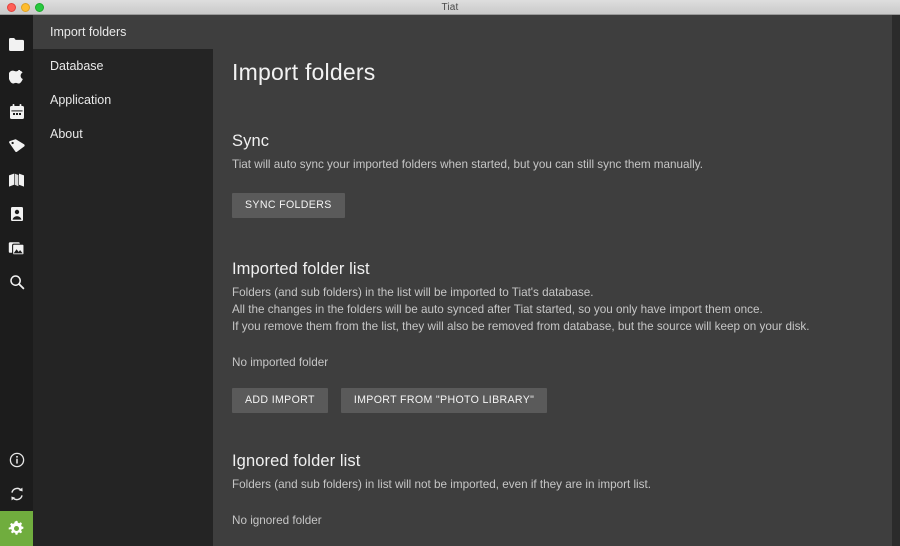 The image size is (900, 546). Describe the element at coordinates (304, 72) in the screenshot. I see `page-title: Import folders` at that location.